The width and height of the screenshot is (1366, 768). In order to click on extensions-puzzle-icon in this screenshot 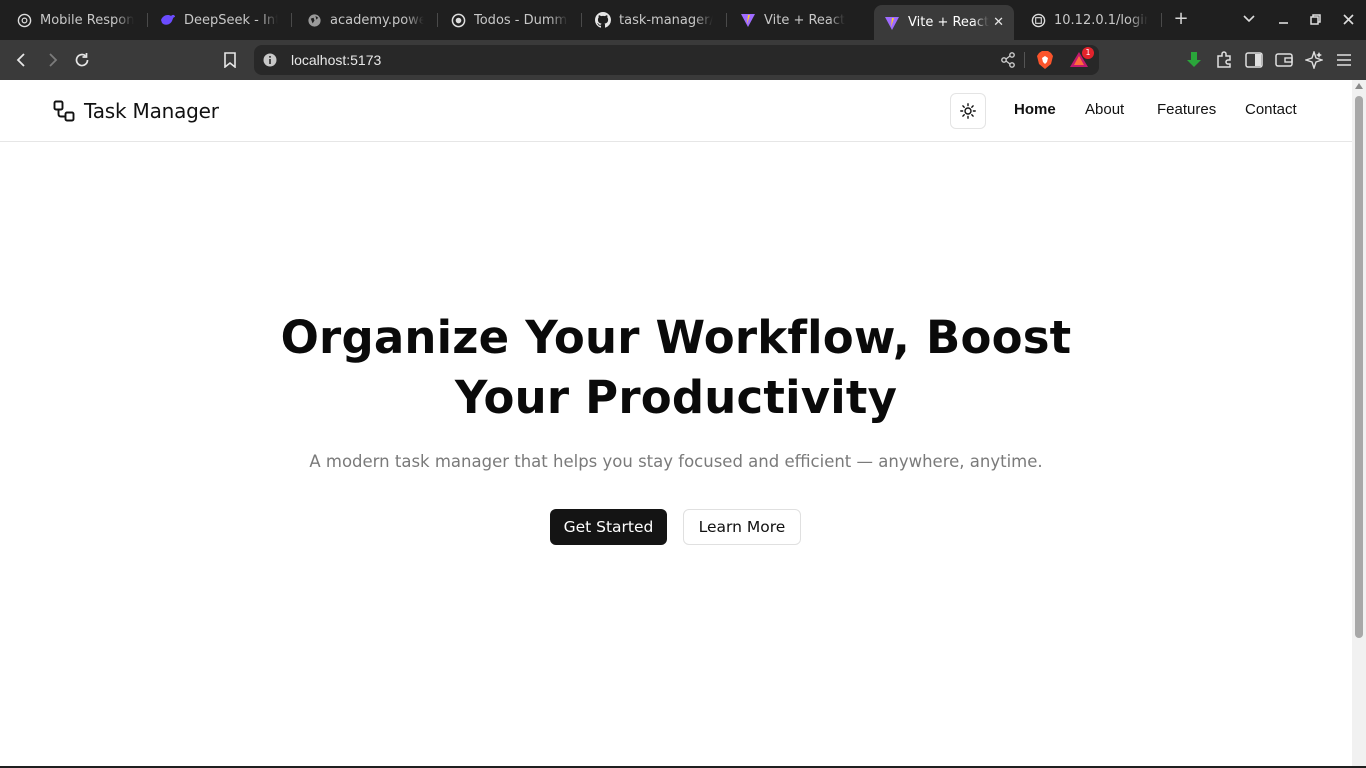, I will do `click(1224, 60)`.